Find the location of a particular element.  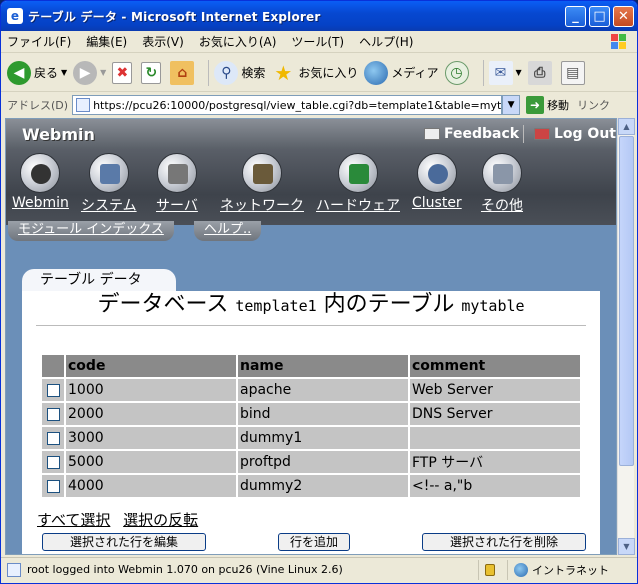

menu-tools: ツール(T) is located at coordinates (317, 41).